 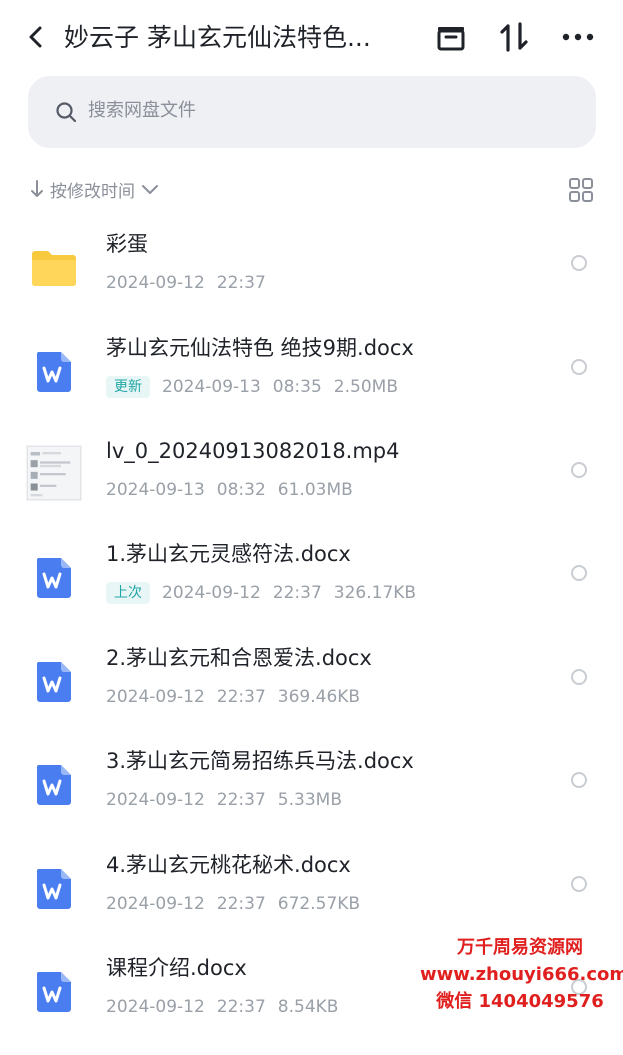 I want to click on chevron-down-icon, so click(x=150, y=189).